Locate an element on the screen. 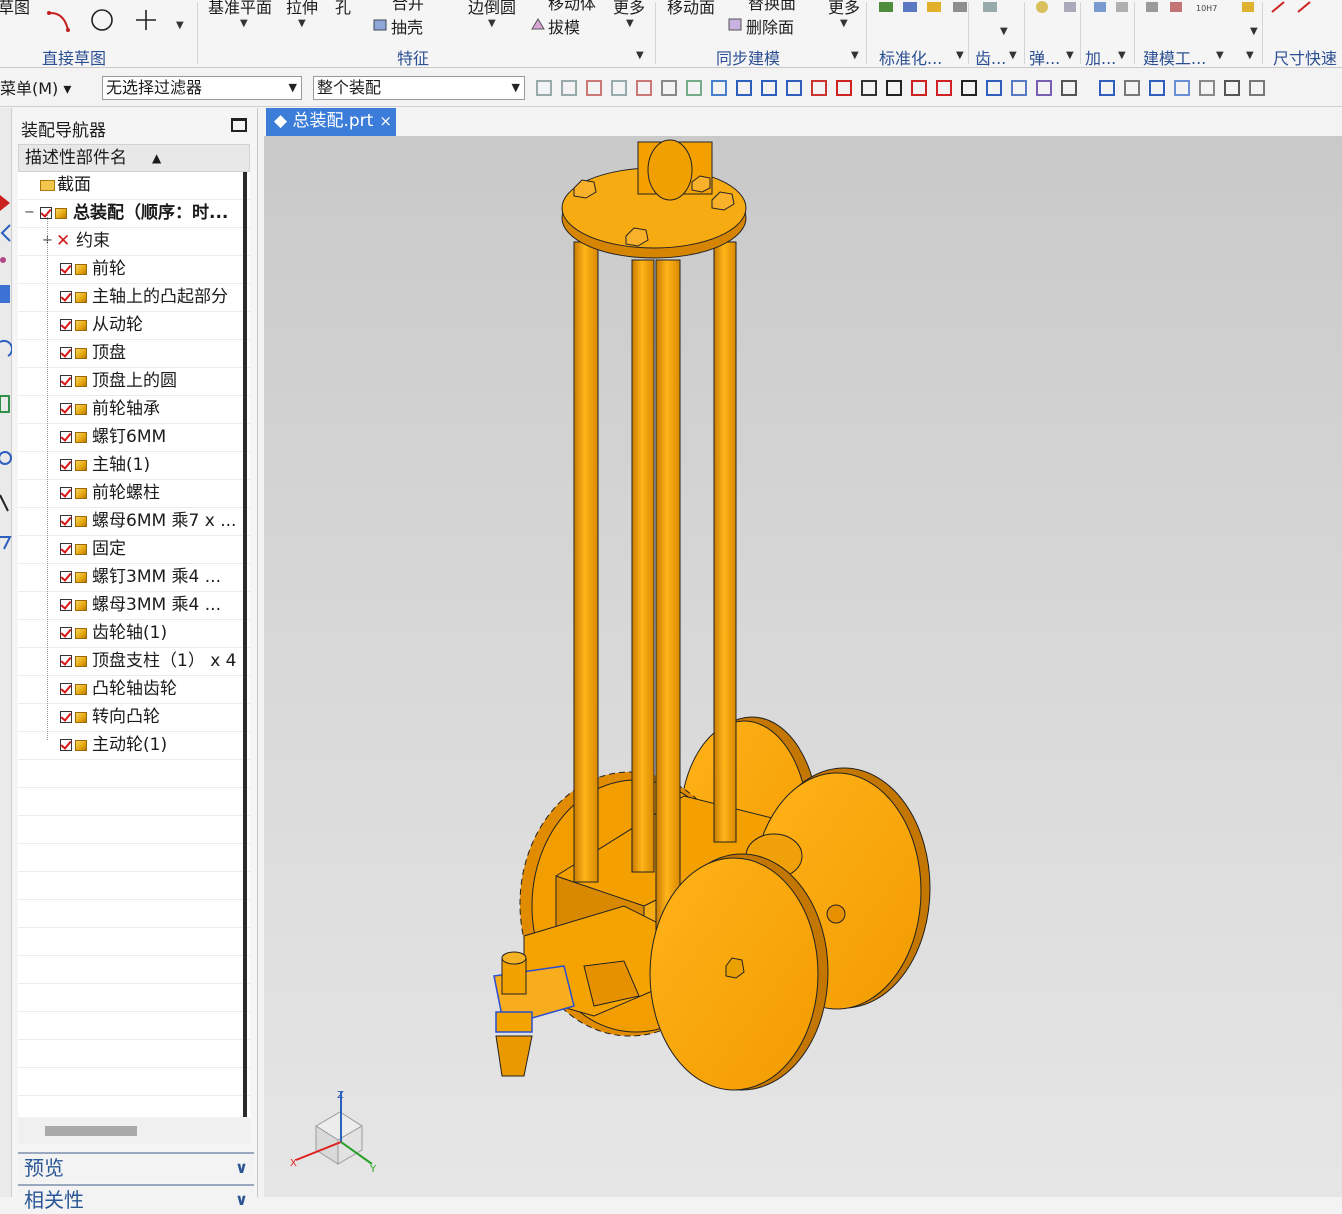 Image resolution: width=1342 pixels, height=1214 pixels. tree-row: 前轮 is located at coordinates (134, 270).